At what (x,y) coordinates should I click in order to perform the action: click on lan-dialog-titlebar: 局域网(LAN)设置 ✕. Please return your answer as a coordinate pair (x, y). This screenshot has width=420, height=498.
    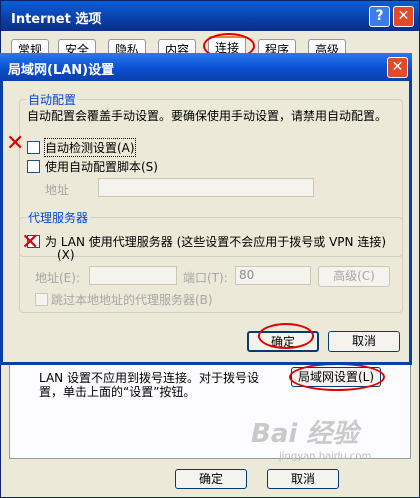
    Looking at the image, I should click on (206, 67).